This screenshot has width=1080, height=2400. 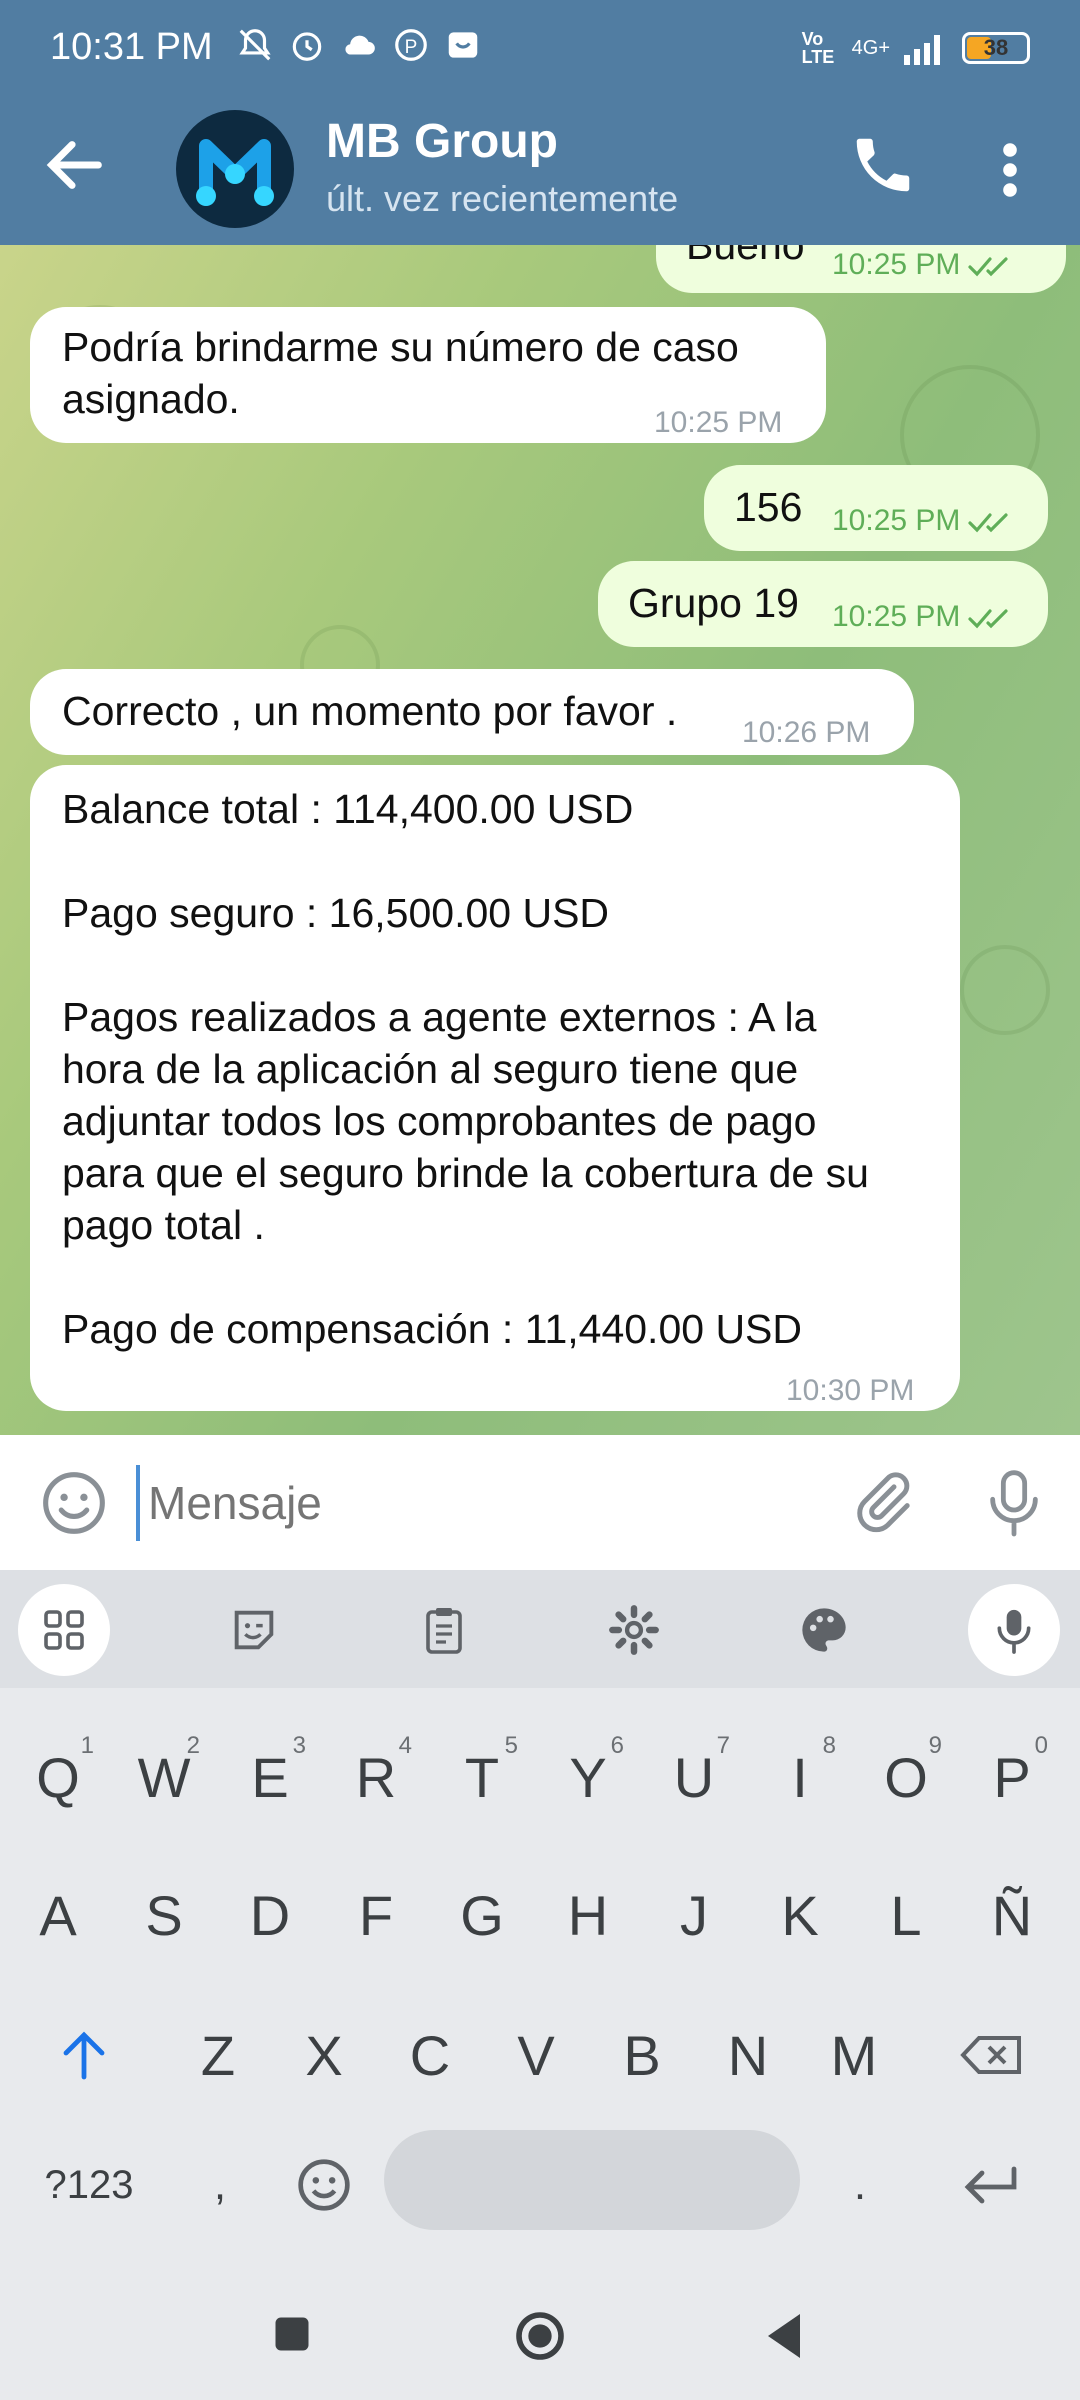 I want to click on key-m: M, so click(x=854, y=2055).